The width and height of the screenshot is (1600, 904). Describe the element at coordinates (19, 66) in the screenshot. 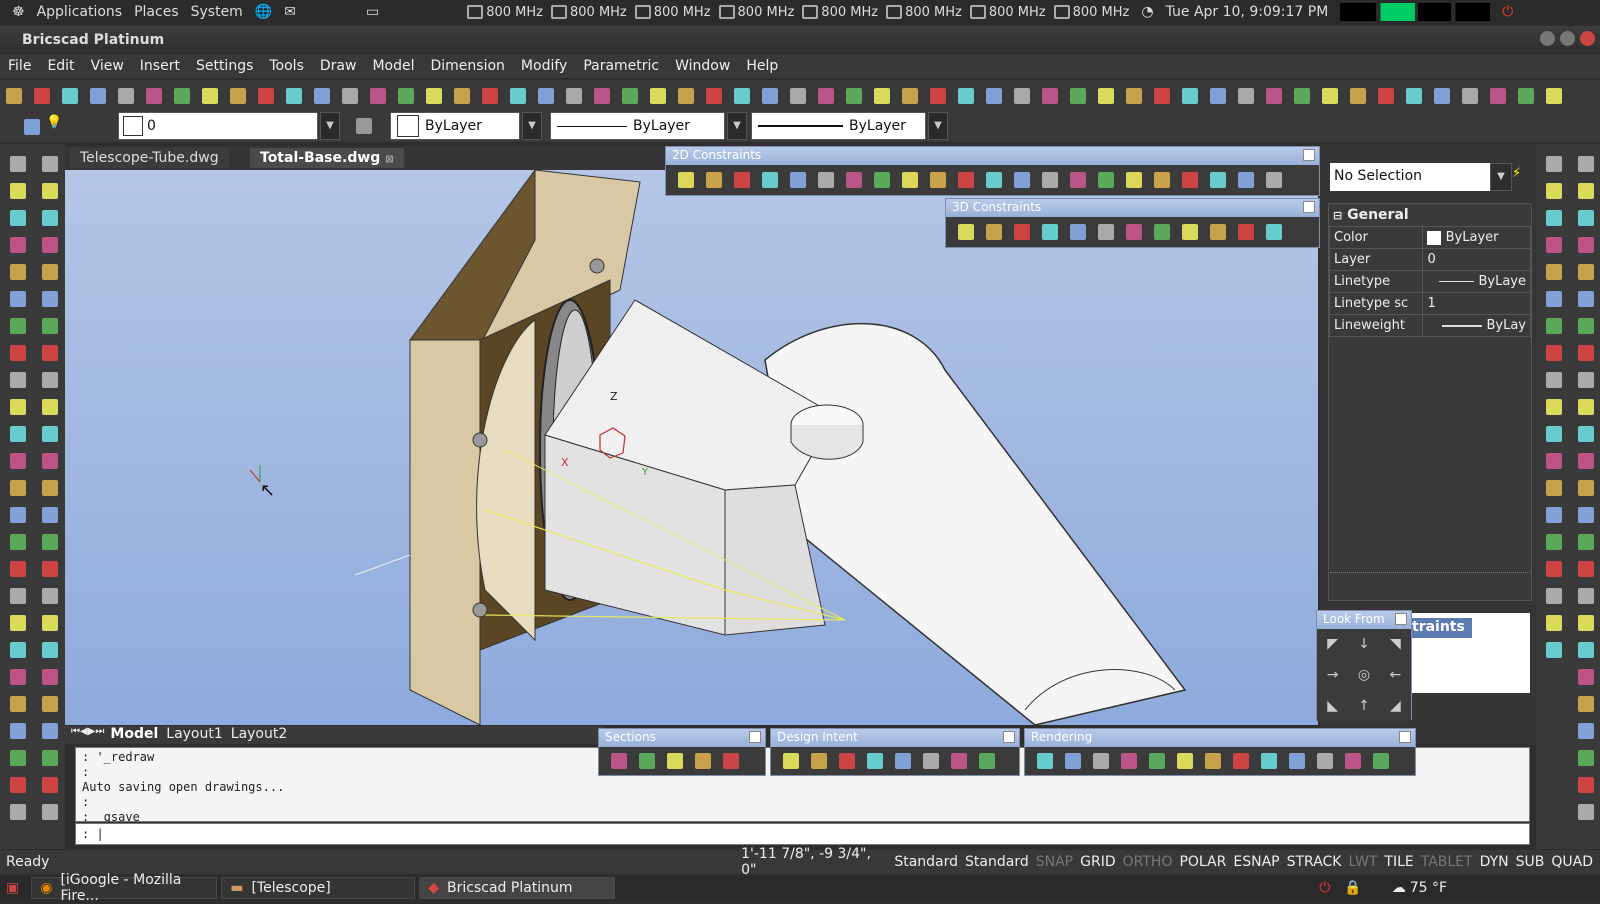

I see `menu-file: File` at that location.